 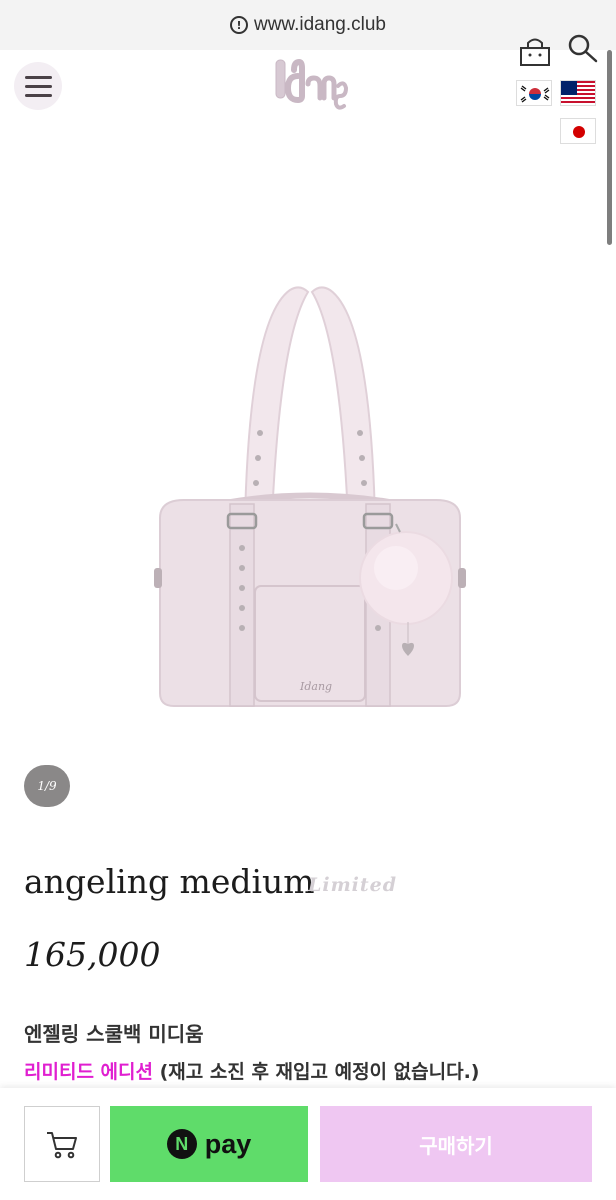 I want to click on search-icon, so click(x=583, y=49).